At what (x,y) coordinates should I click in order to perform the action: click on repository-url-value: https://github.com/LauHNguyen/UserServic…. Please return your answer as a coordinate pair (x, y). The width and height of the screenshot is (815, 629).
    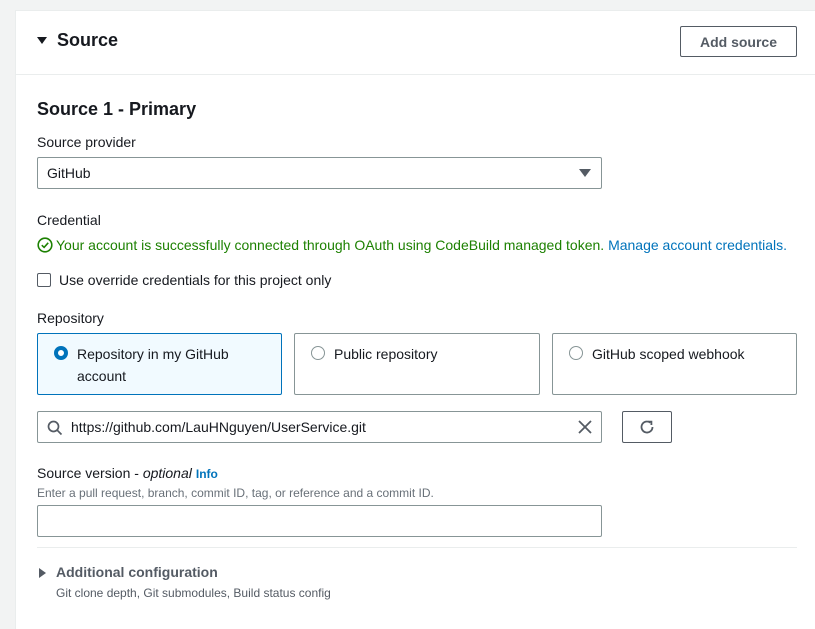
    Looking at the image, I should click on (218, 427).